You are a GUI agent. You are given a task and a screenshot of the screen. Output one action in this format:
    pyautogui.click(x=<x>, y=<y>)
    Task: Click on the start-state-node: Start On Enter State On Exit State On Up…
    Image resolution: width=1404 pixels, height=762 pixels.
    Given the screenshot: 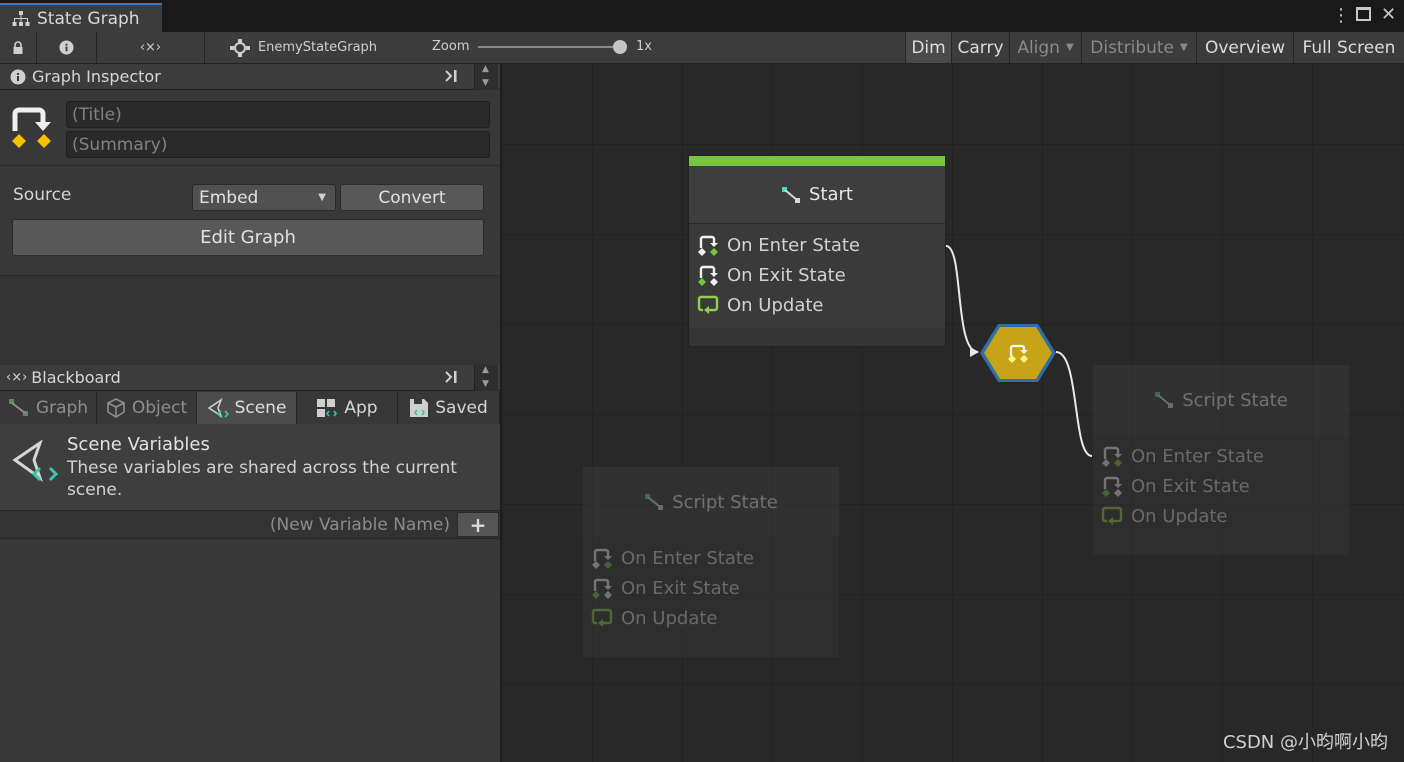 What is the action you would take?
    pyautogui.click(x=817, y=251)
    